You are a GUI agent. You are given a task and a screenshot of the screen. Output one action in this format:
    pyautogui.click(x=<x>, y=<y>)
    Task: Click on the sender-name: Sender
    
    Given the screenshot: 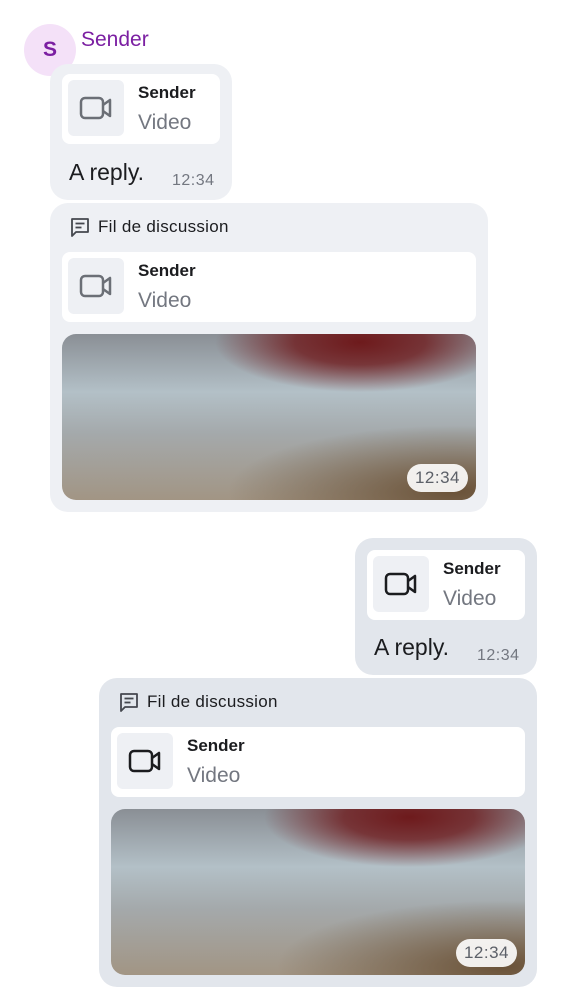 What is the action you would take?
    pyautogui.click(x=115, y=40)
    